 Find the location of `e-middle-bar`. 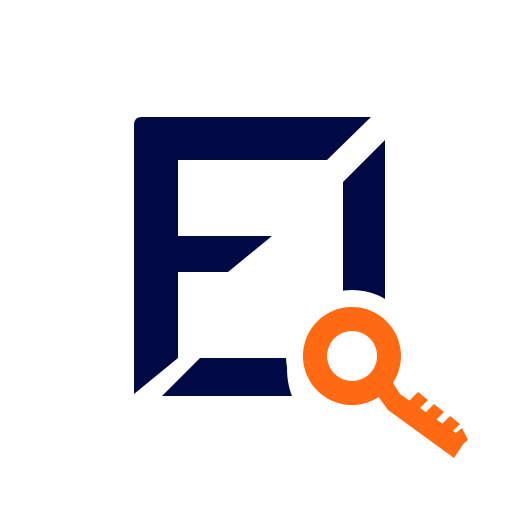

e-middle-bar is located at coordinates (225, 254).